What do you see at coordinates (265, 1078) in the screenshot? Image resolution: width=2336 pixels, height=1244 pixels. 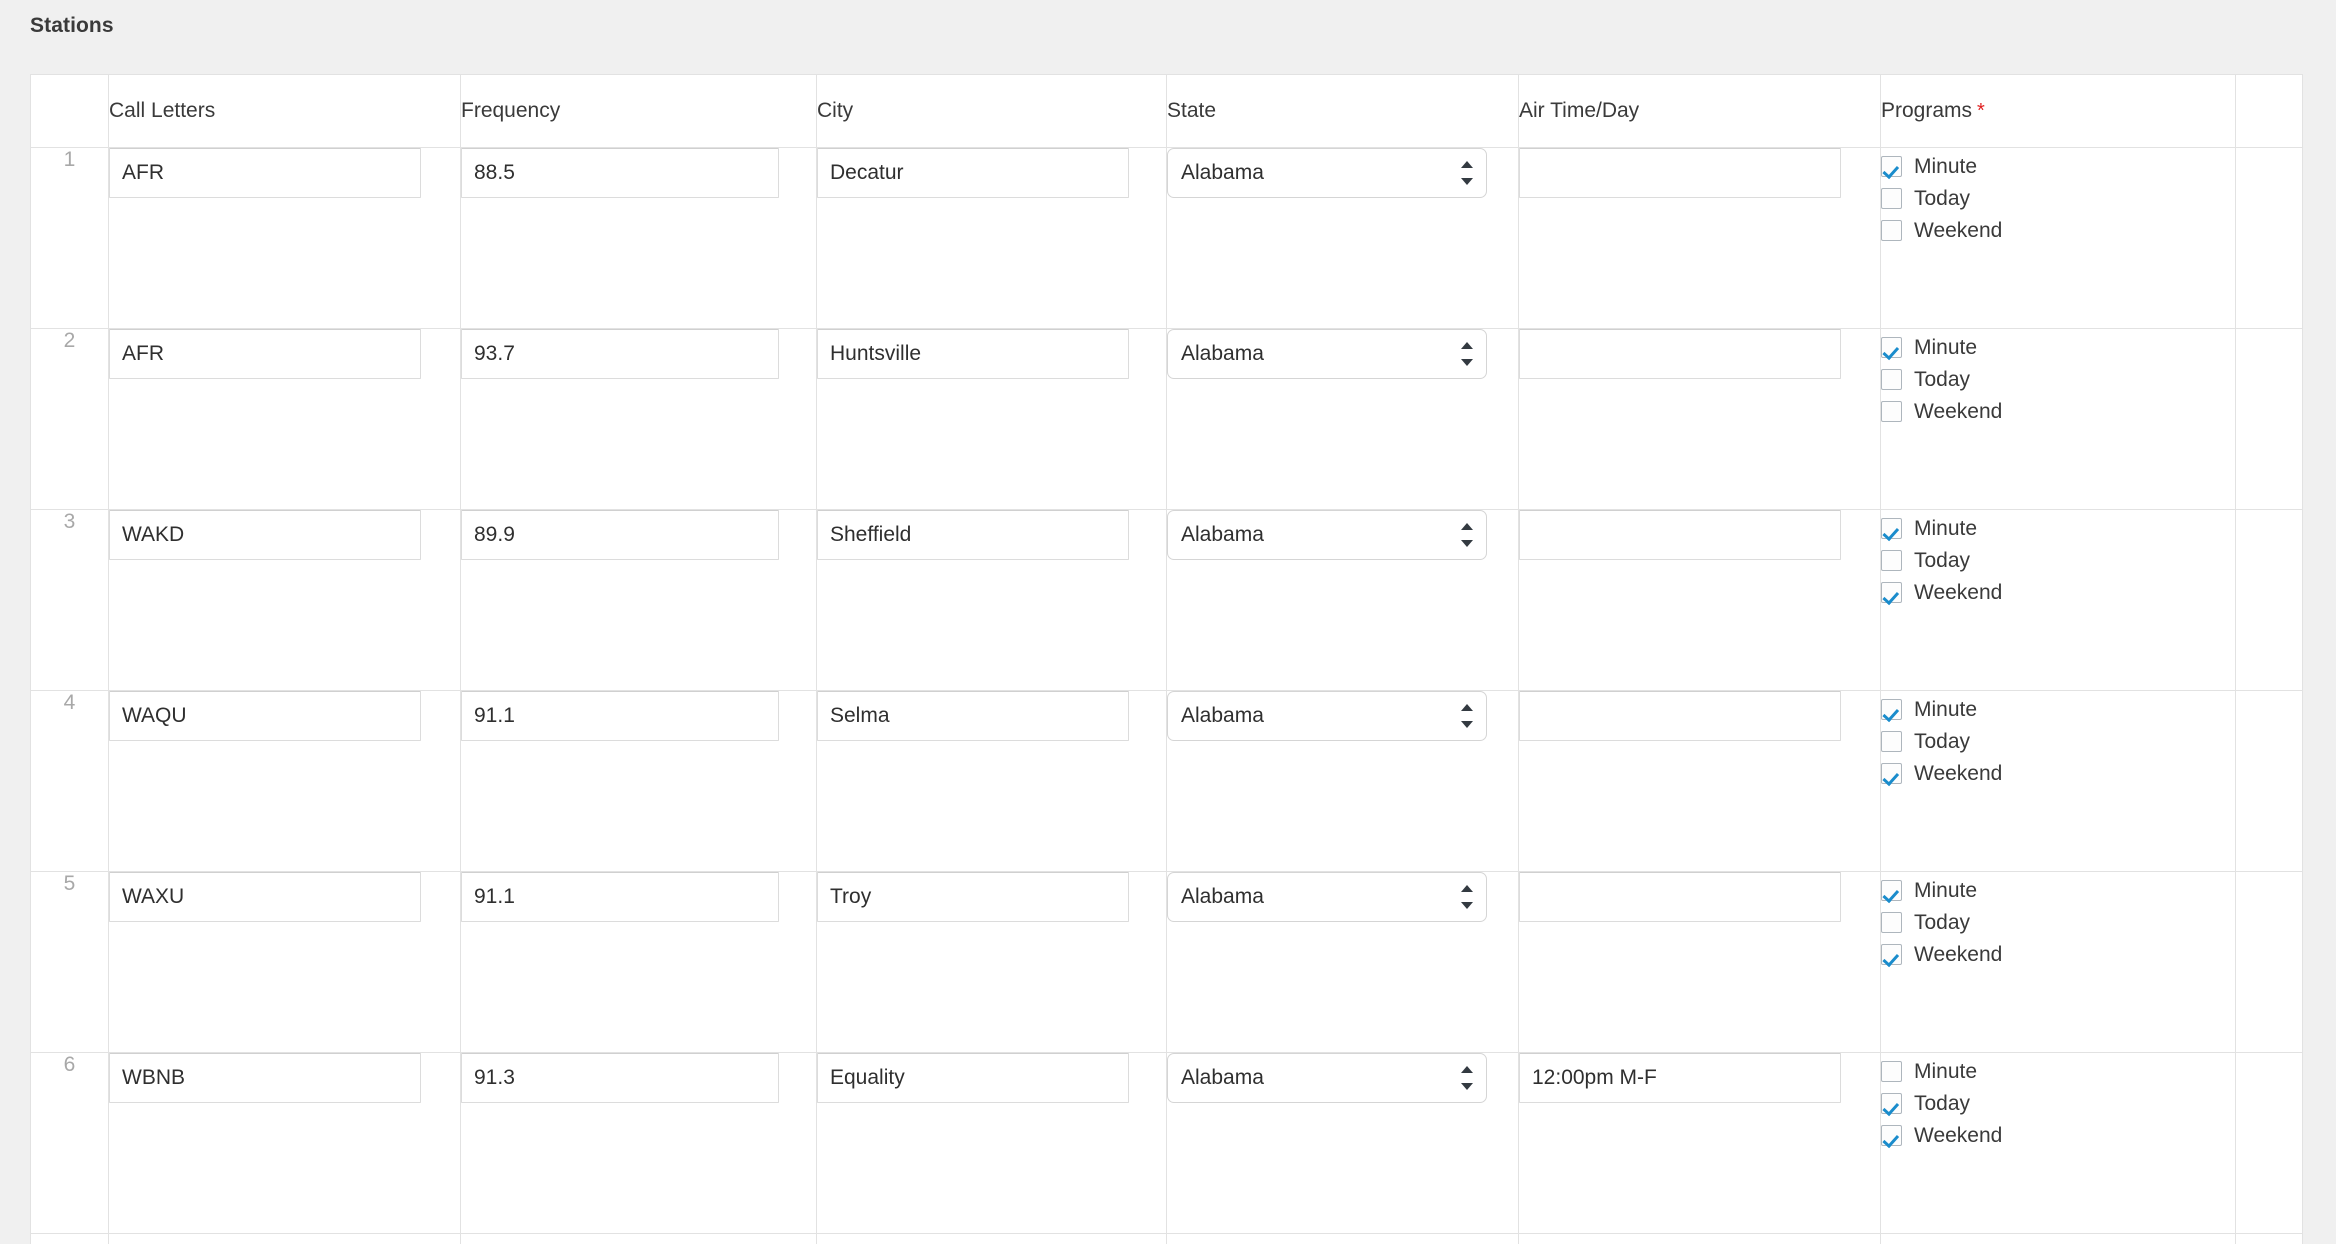 I see `call-letters-input: WBNB` at bounding box center [265, 1078].